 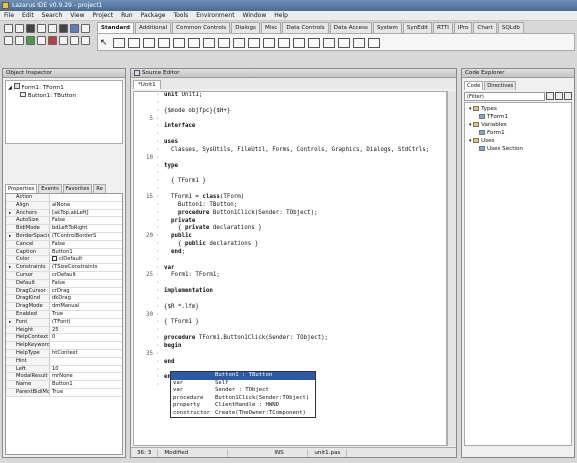 What do you see at coordinates (86, 384) in the screenshot?
I see `property-value: Button1` at bounding box center [86, 384].